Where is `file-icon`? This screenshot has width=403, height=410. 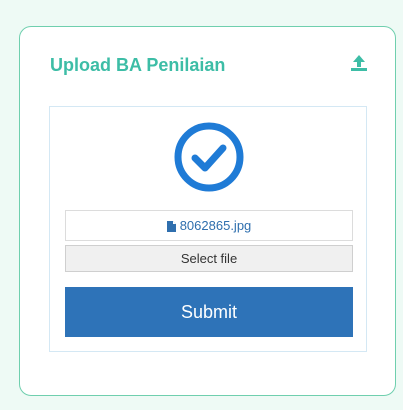 file-icon is located at coordinates (171, 226).